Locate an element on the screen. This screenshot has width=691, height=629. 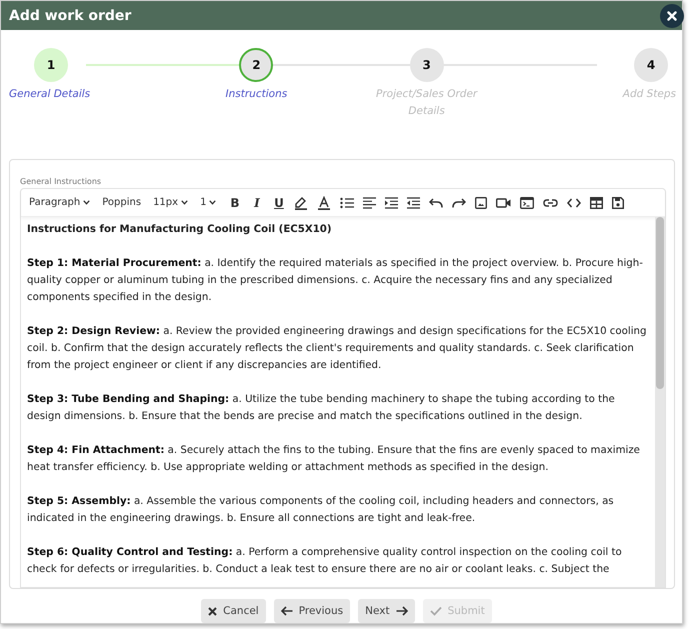
instruction-paragraph: Step 3: Tube Bending and Shaping: a. Utilize the tube bending machinery to shape the tubing according to the design dimensions. b. Ensure that the bends are precise and match the specifications outlined in the design. is located at coordinates (321, 408).